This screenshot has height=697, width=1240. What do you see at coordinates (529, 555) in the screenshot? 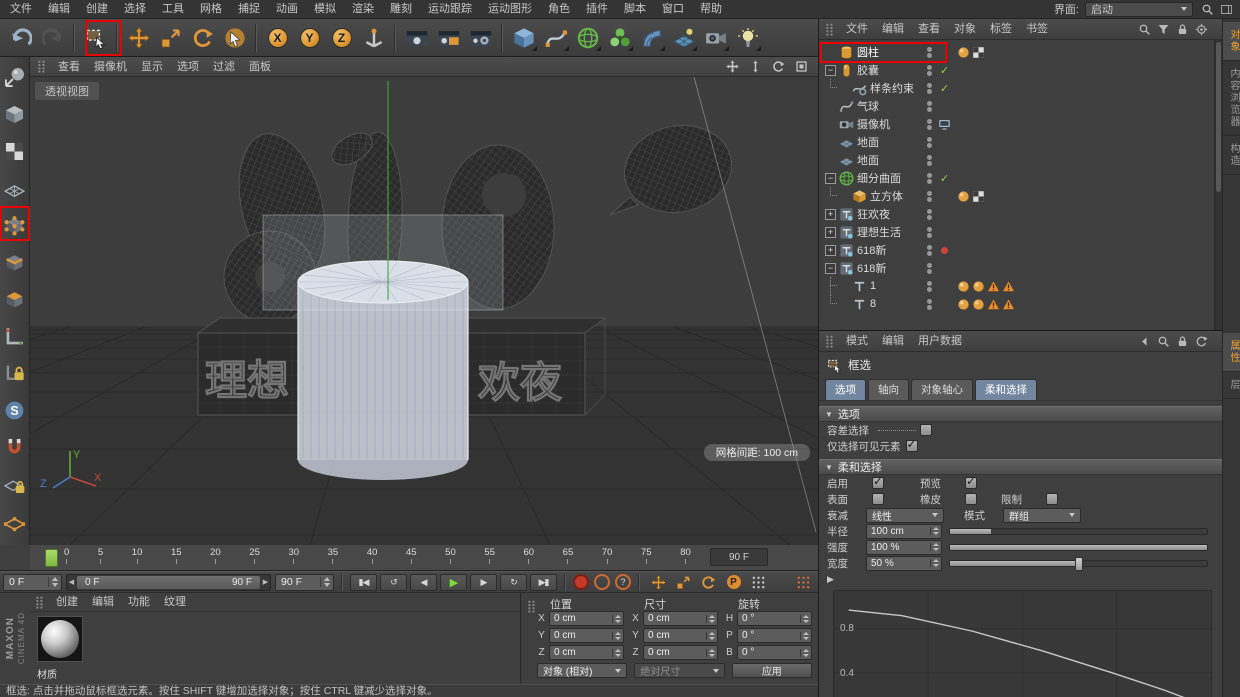
I see `timeline-tick-60: 60` at bounding box center [529, 555].